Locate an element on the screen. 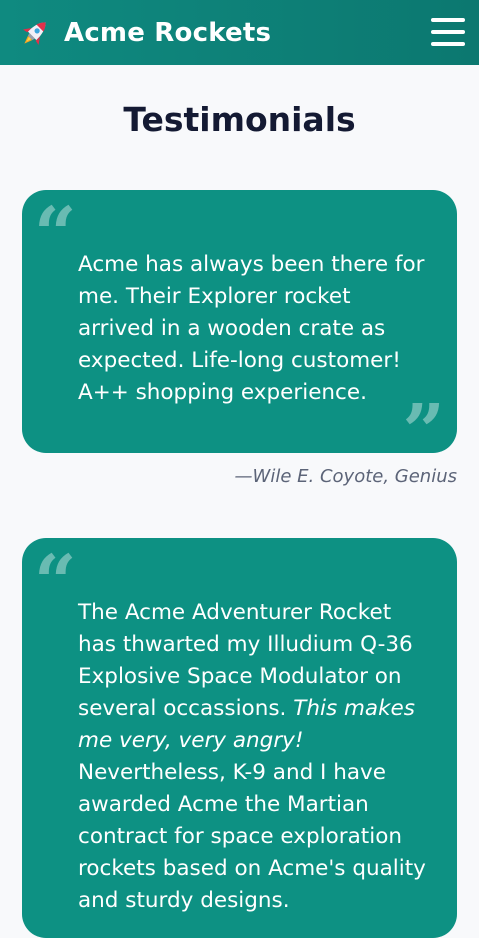 The image size is (479, 938). page-title: Testimonials is located at coordinates (239, 119).